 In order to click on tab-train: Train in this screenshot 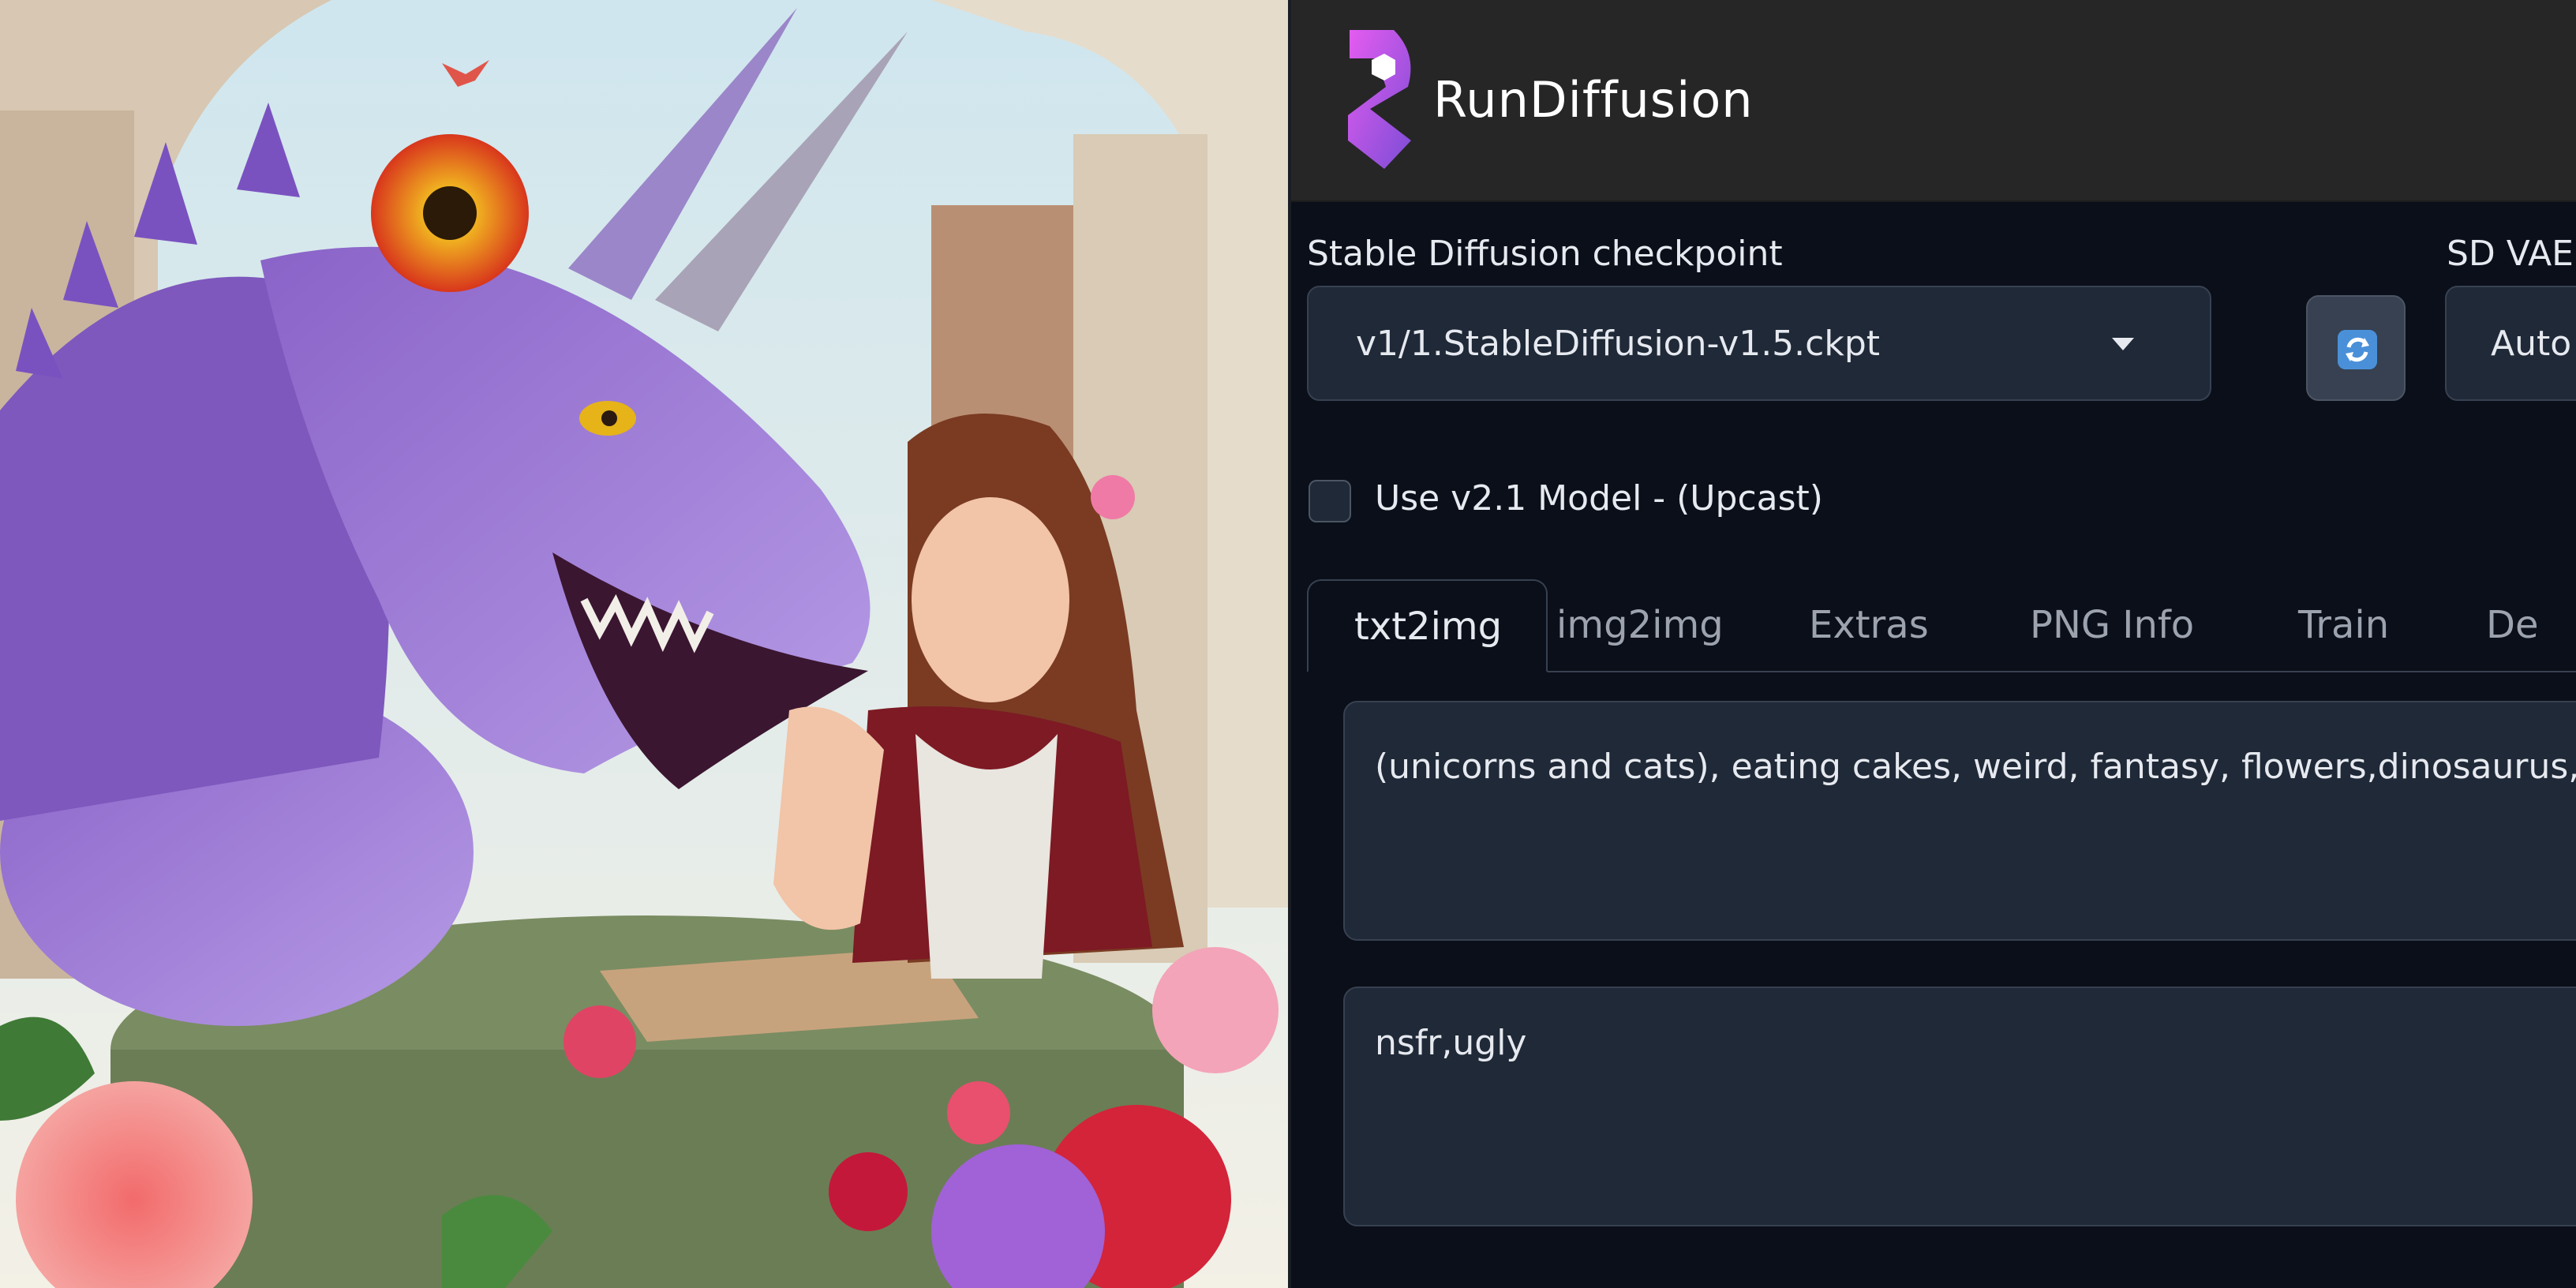, I will do `click(2343, 625)`.